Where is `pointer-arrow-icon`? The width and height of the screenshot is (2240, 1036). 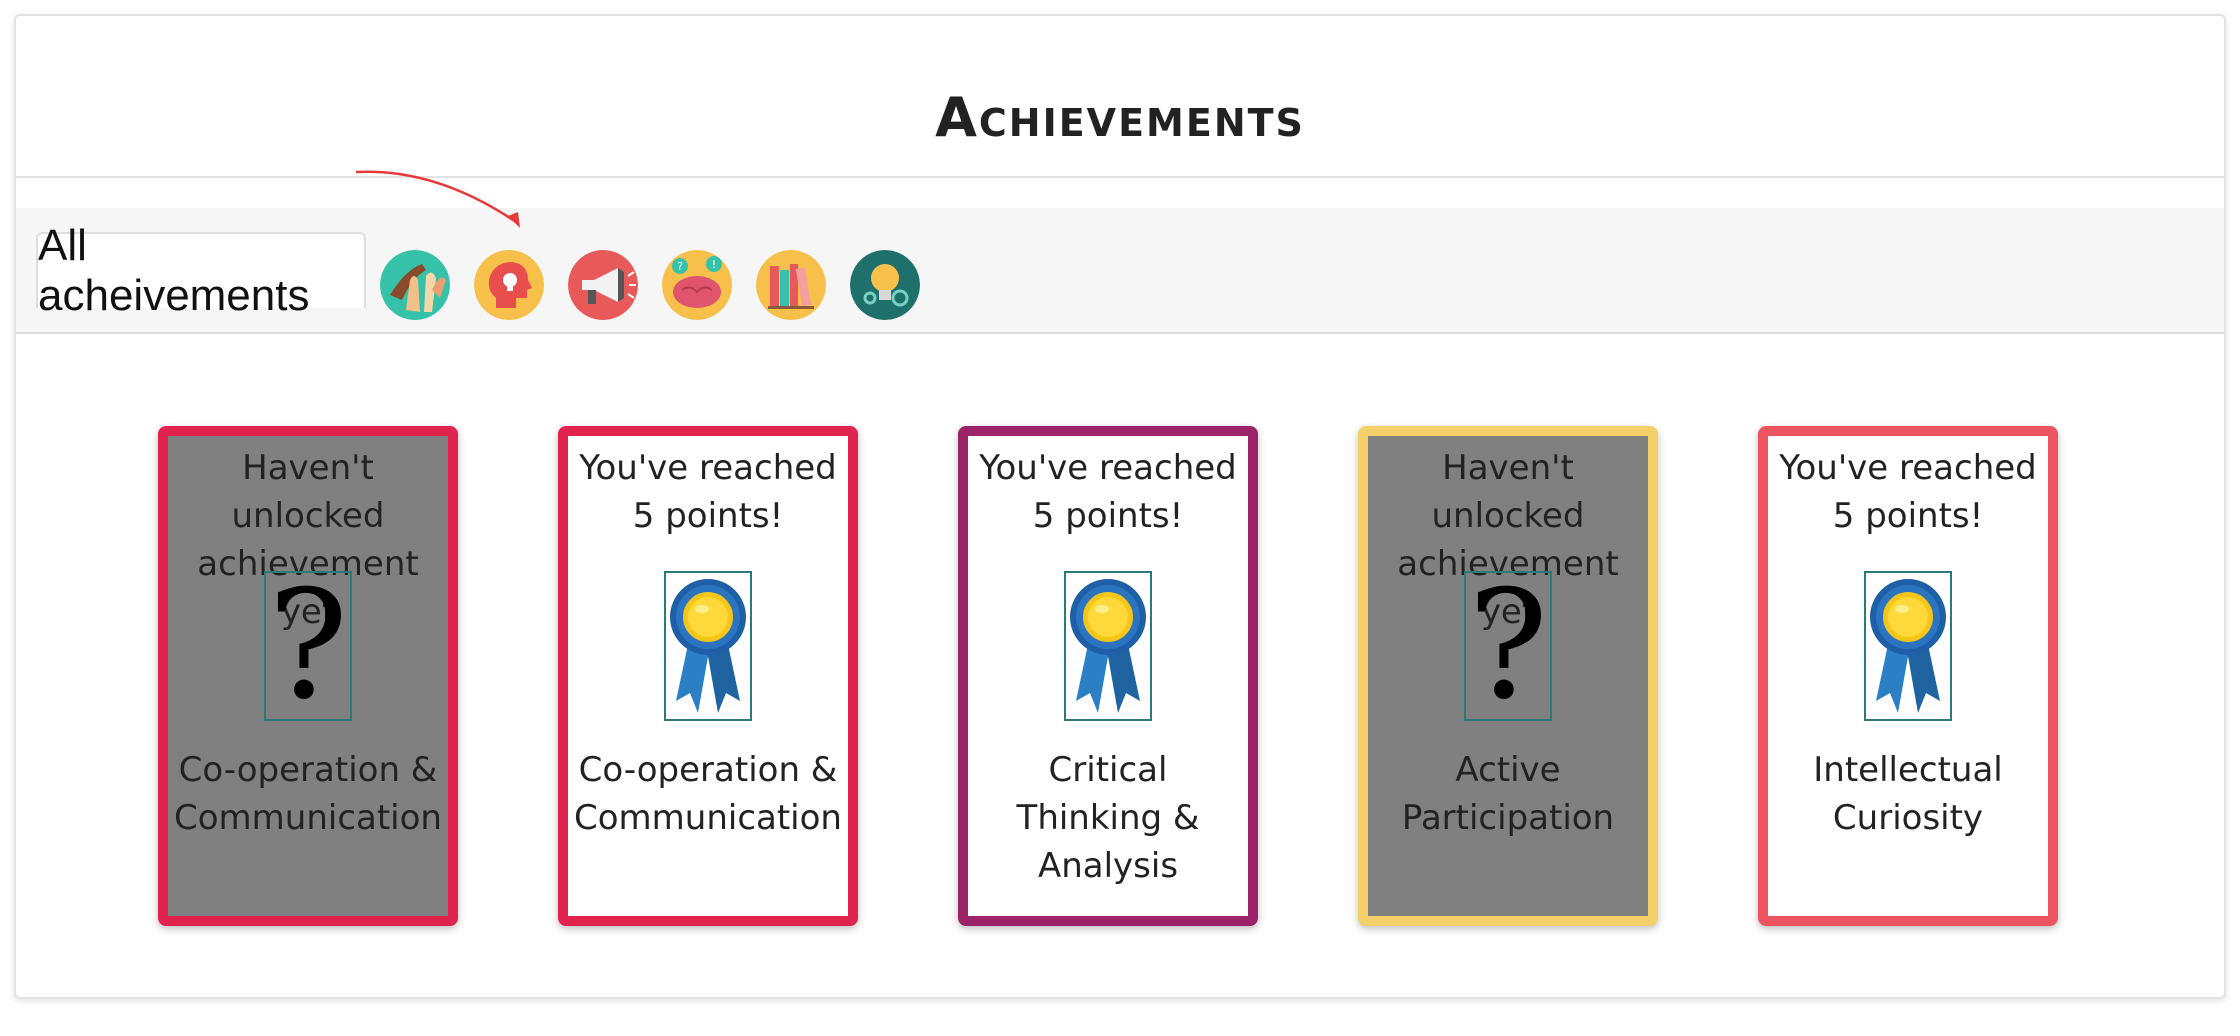
pointer-arrow-icon is located at coordinates (437, 199).